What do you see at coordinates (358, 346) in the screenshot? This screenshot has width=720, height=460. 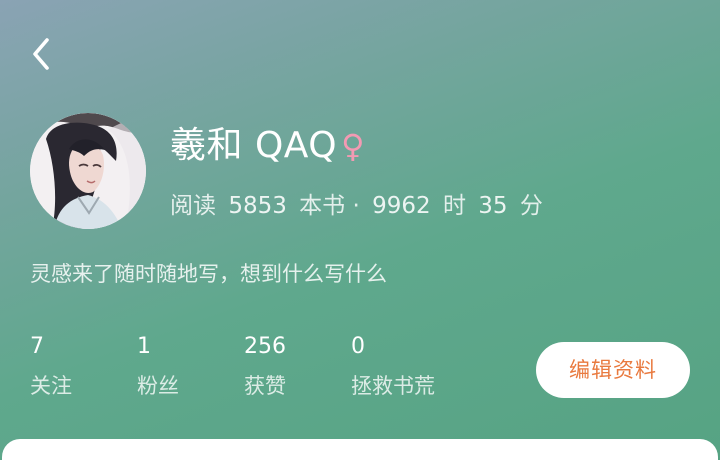 I see `book-rescue-count: 0` at bounding box center [358, 346].